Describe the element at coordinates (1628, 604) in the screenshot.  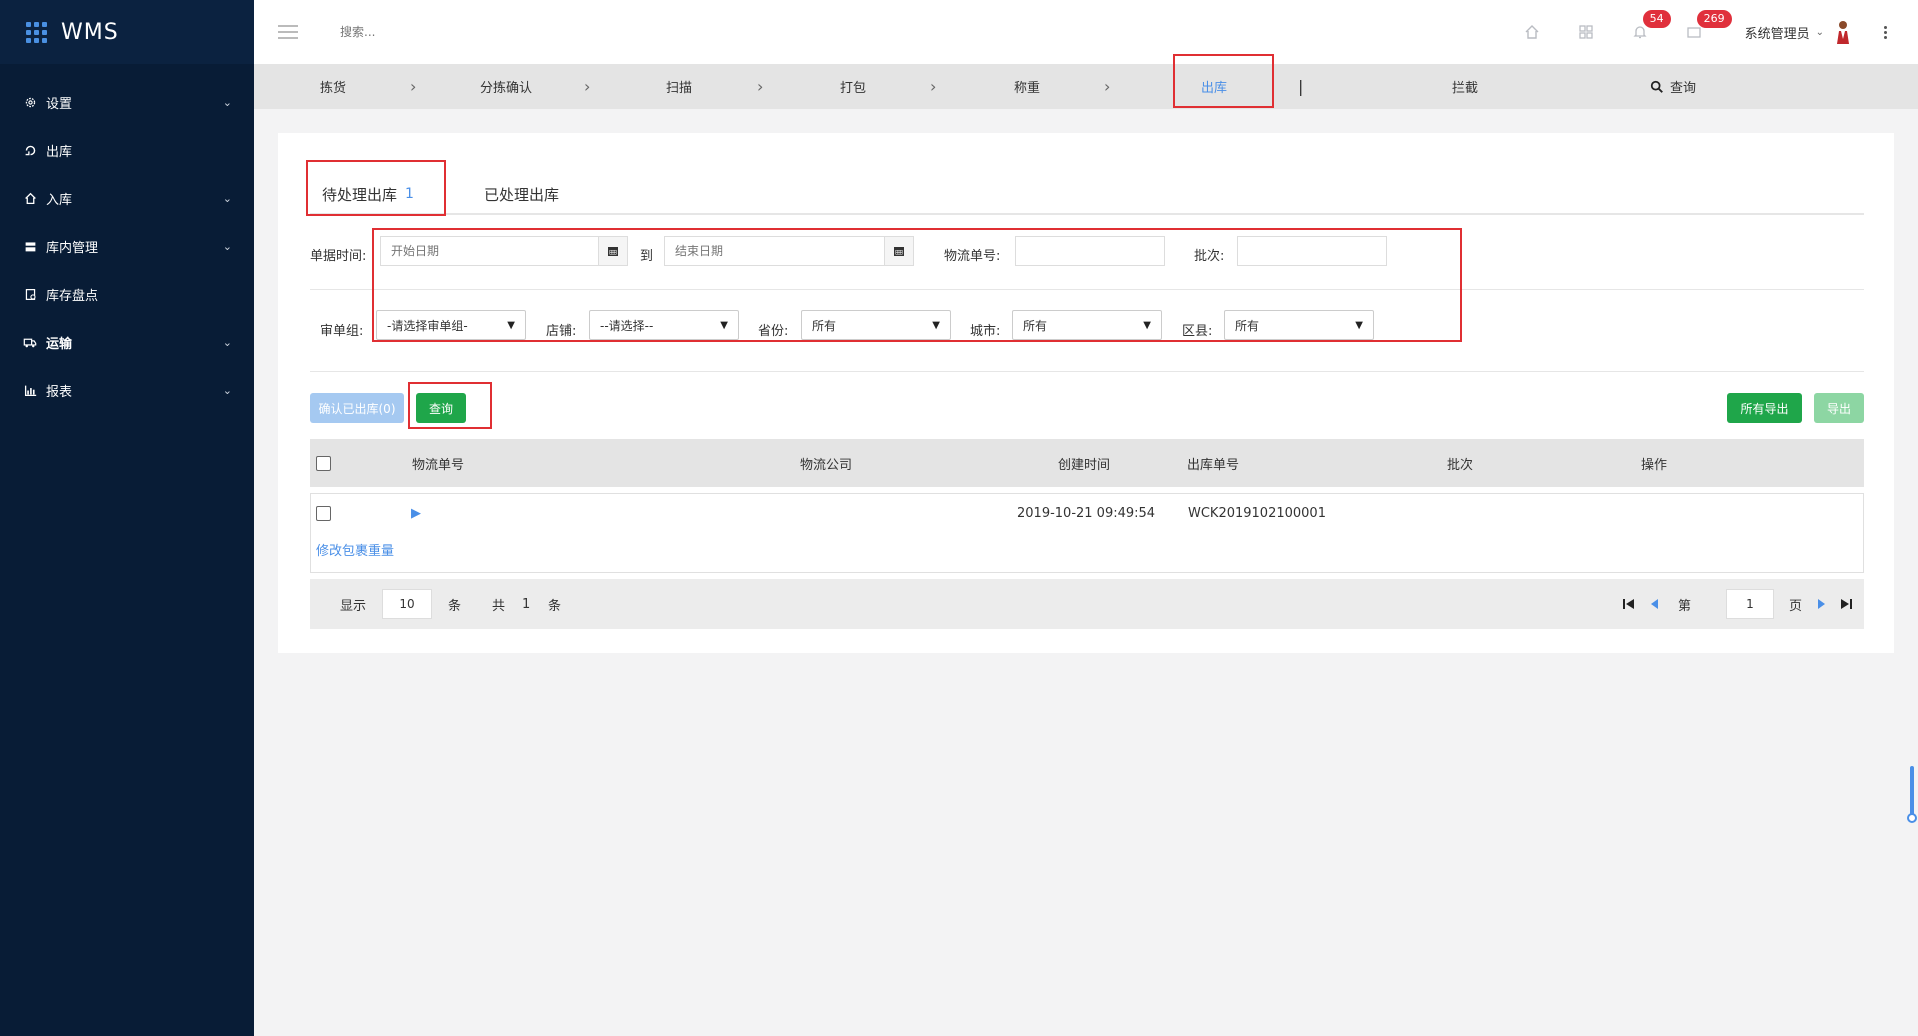
I see `first-page-icon` at that location.